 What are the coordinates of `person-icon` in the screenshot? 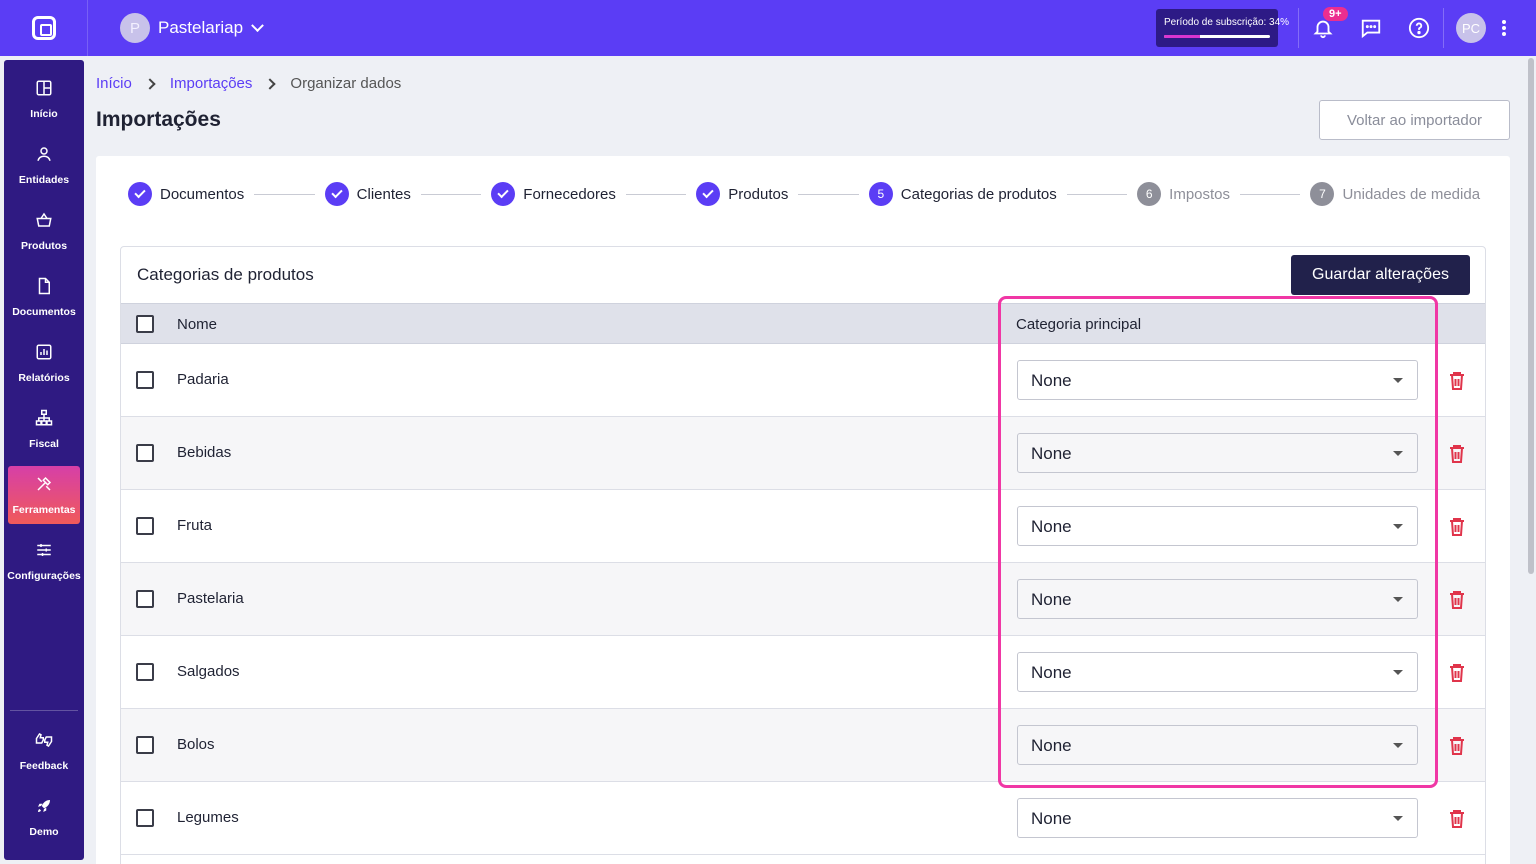 It's located at (44, 156).